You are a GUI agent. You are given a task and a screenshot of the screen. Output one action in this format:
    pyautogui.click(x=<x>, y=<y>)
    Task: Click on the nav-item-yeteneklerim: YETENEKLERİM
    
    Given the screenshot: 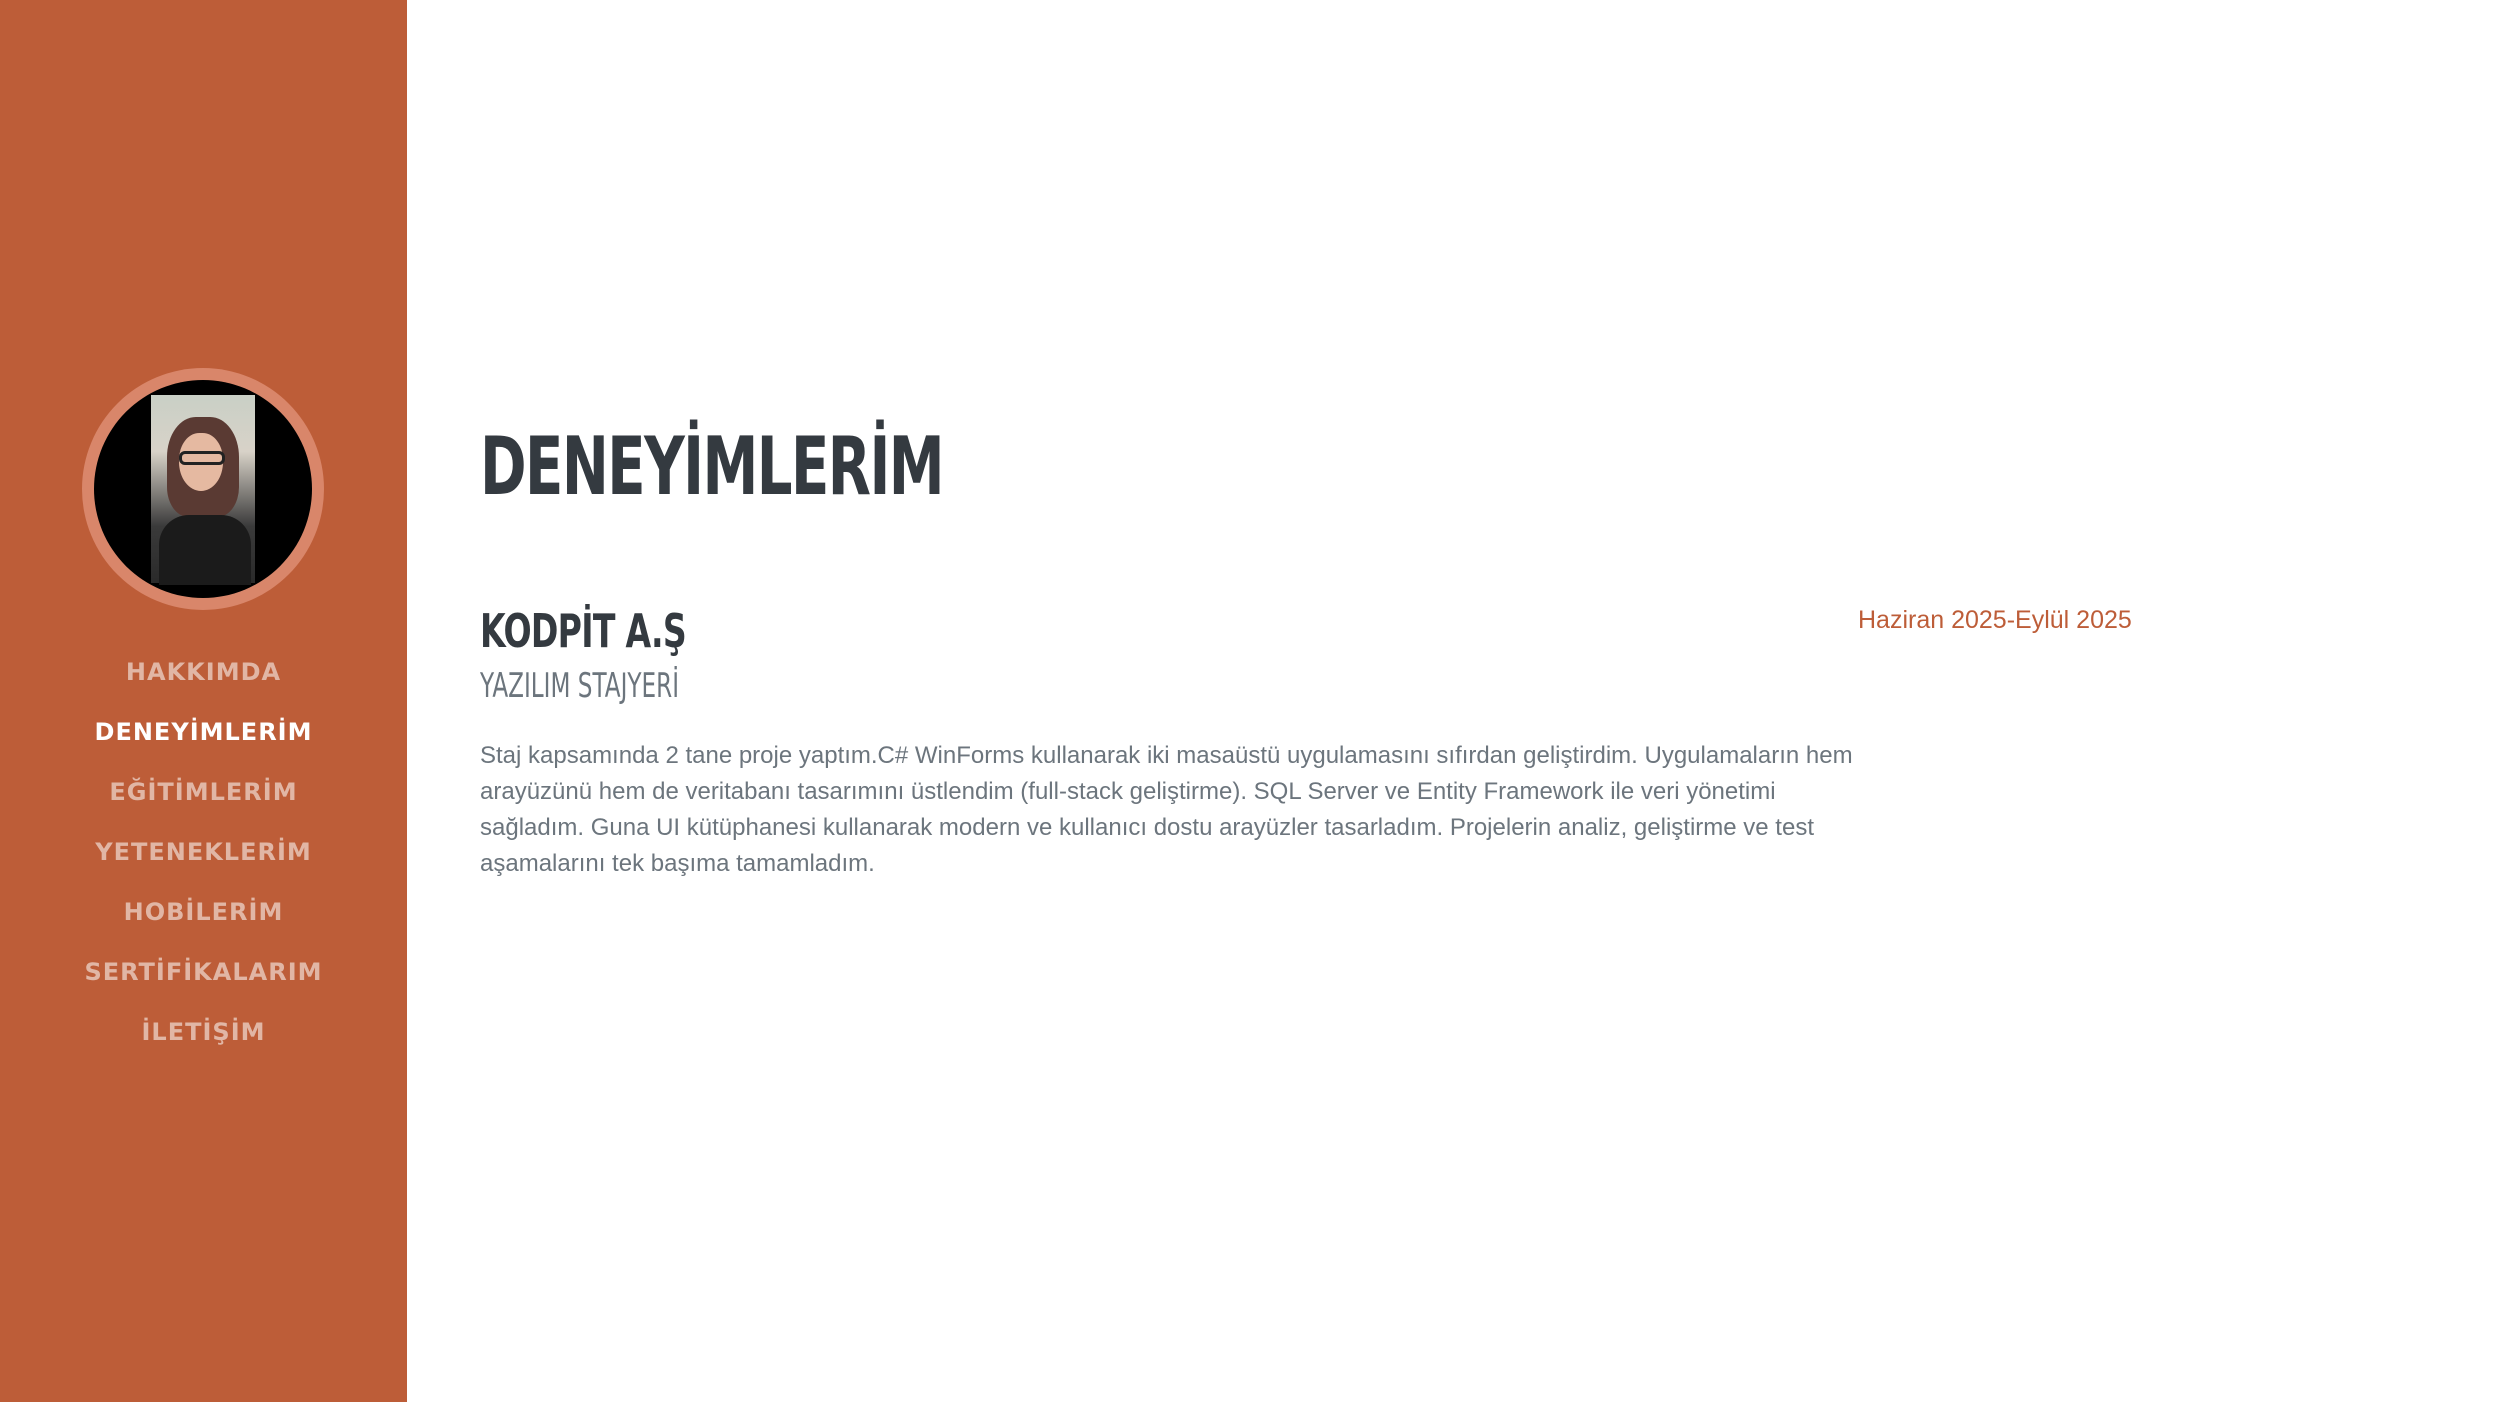 What is the action you would take?
    pyautogui.click(x=203, y=852)
    